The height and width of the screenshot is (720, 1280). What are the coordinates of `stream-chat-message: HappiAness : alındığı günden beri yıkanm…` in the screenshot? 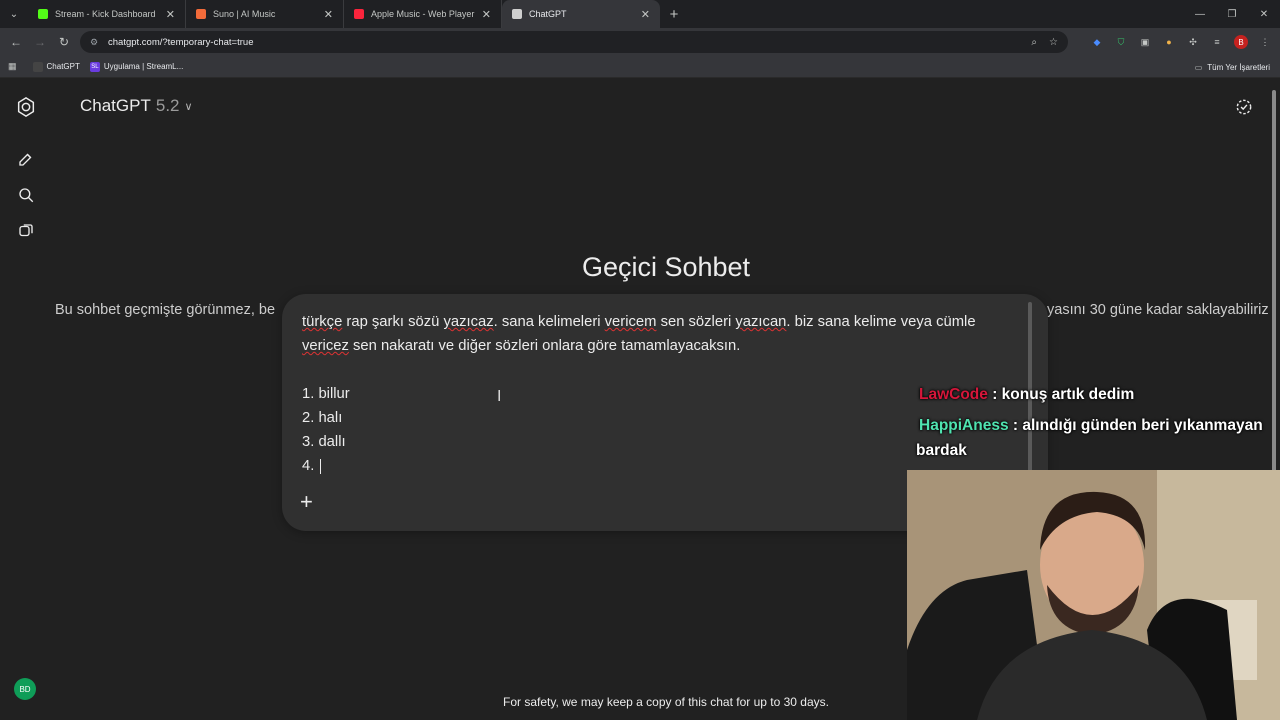 It's located at (1098, 438).